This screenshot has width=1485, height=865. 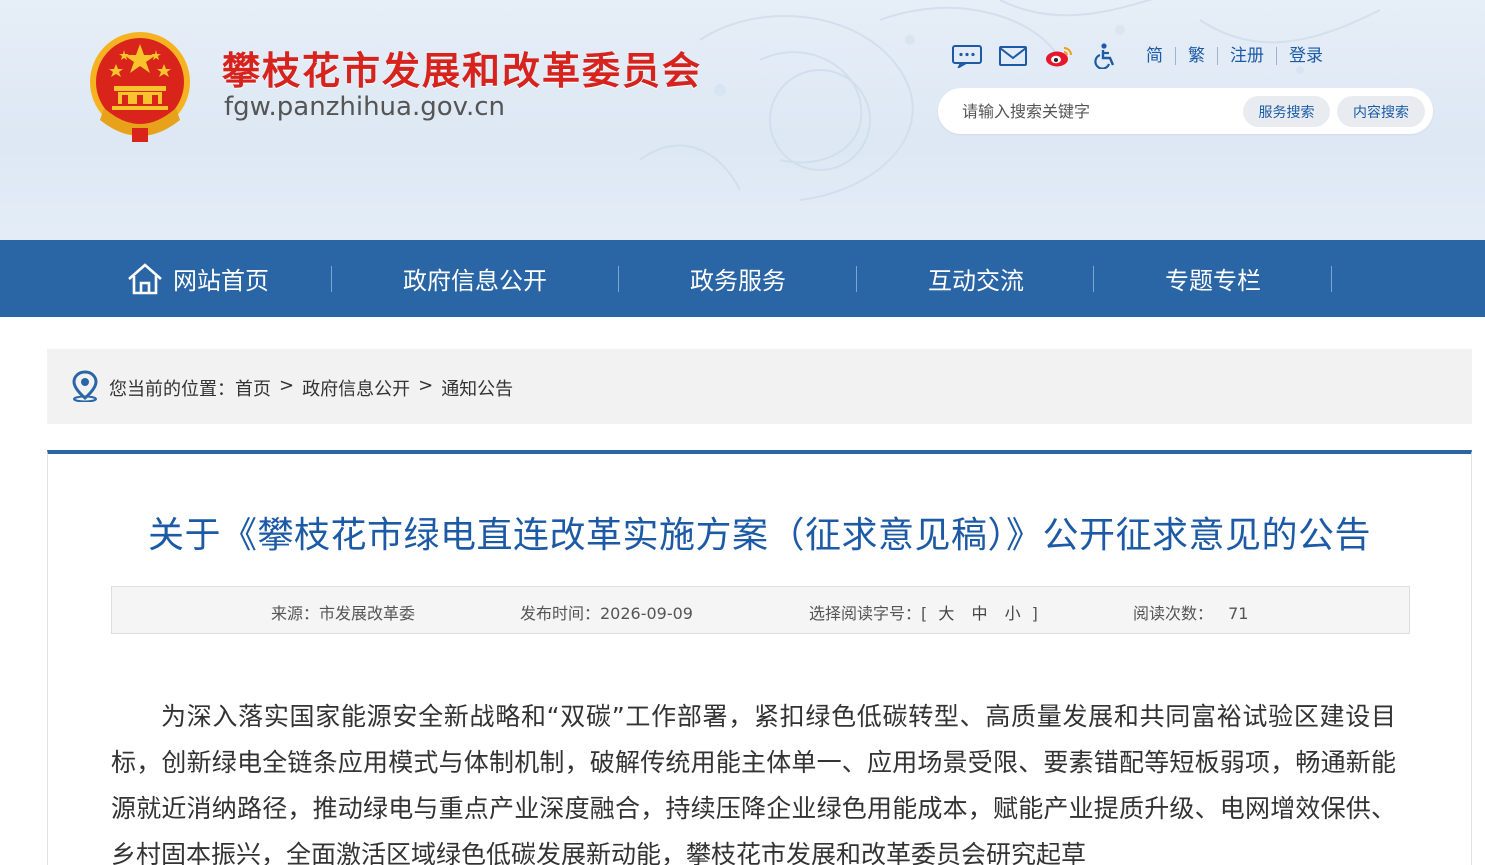 What do you see at coordinates (1059, 56) in the screenshot?
I see `weibo-icon` at bounding box center [1059, 56].